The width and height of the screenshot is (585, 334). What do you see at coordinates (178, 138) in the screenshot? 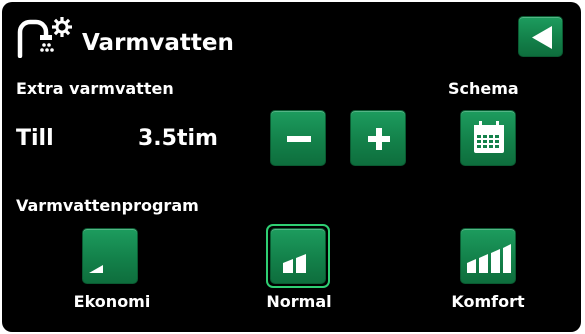
I see `extra-hot-water-duration: 3.5tim` at bounding box center [178, 138].